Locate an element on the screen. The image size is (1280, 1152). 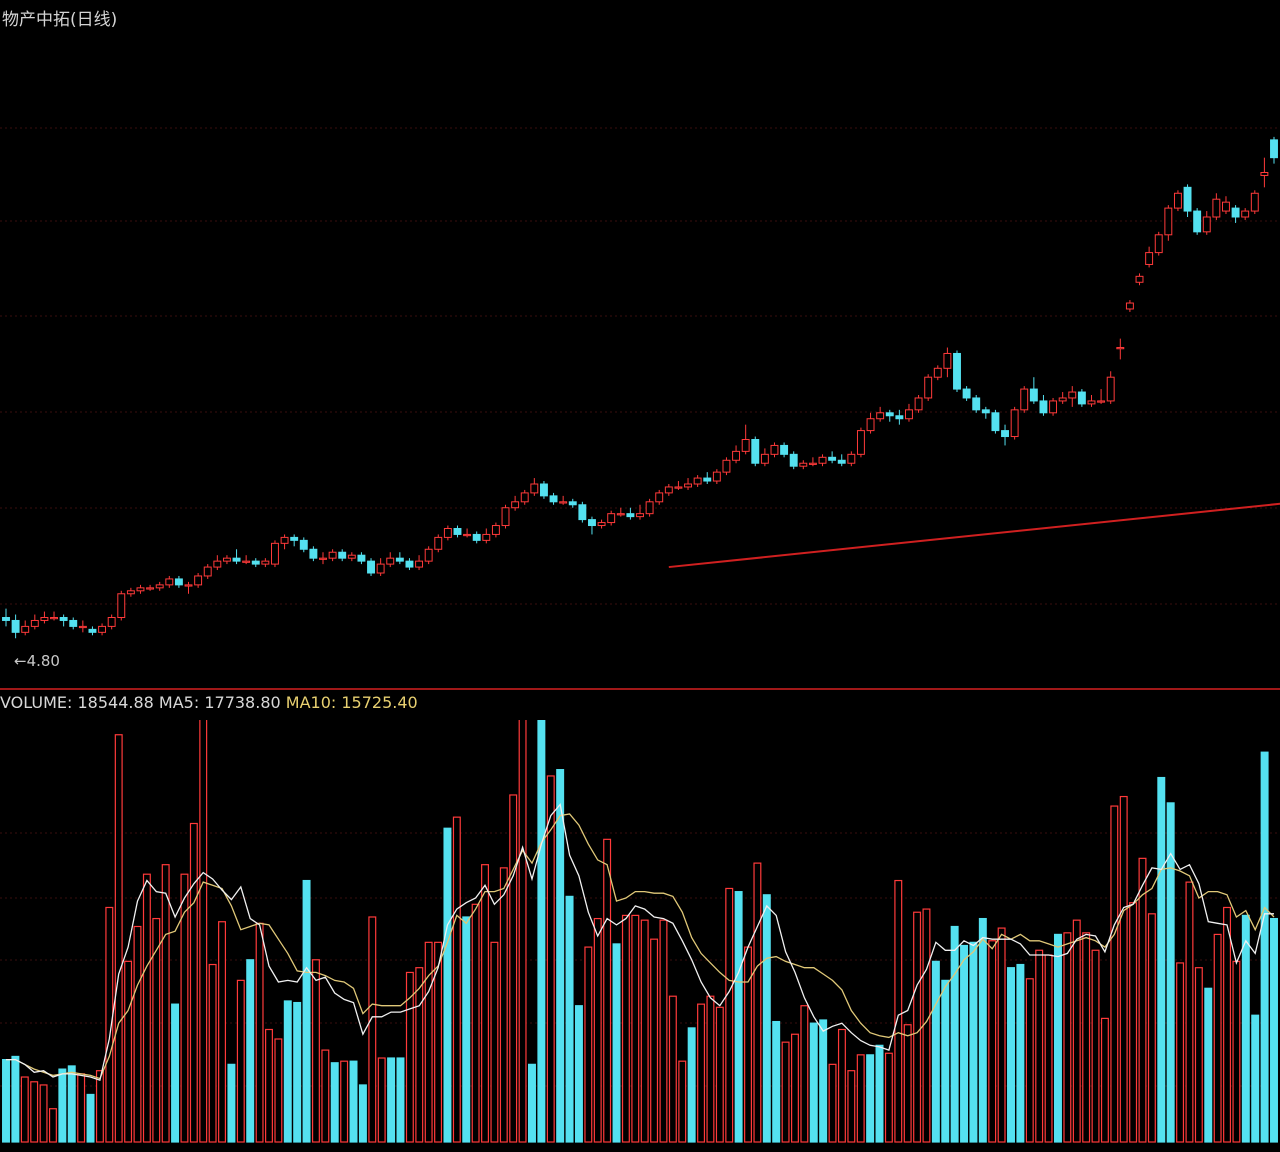
support-trendline is located at coordinates (974, 535).